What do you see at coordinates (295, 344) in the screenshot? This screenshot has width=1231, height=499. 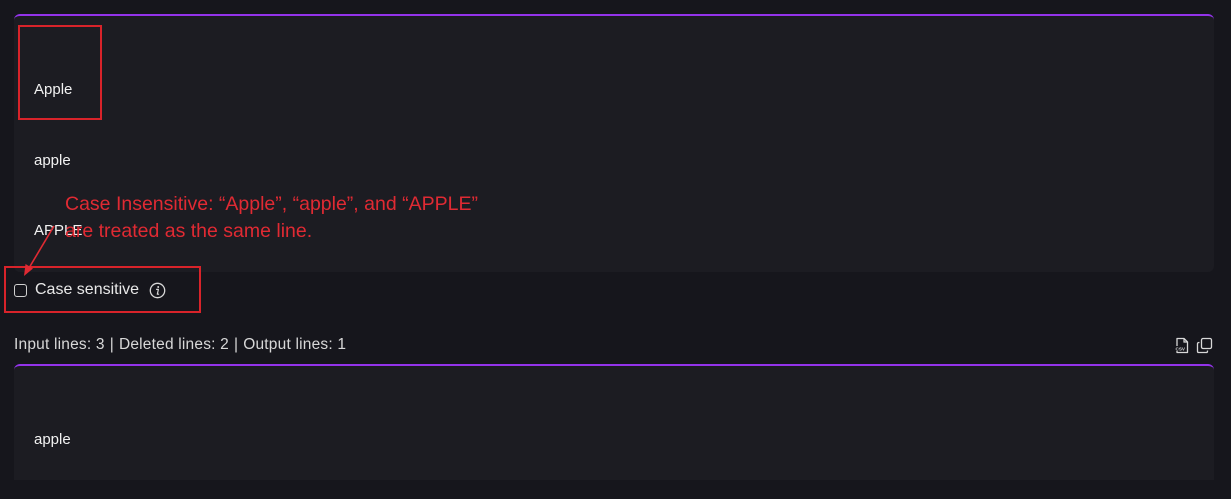 I see `output-lines-count: Output lines: 1` at bounding box center [295, 344].